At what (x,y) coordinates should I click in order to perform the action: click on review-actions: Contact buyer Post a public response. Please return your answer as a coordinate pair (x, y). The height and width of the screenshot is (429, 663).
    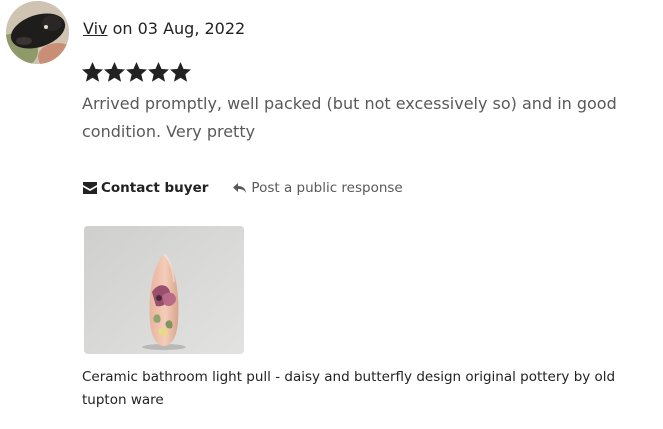
    Looking at the image, I should click on (242, 188).